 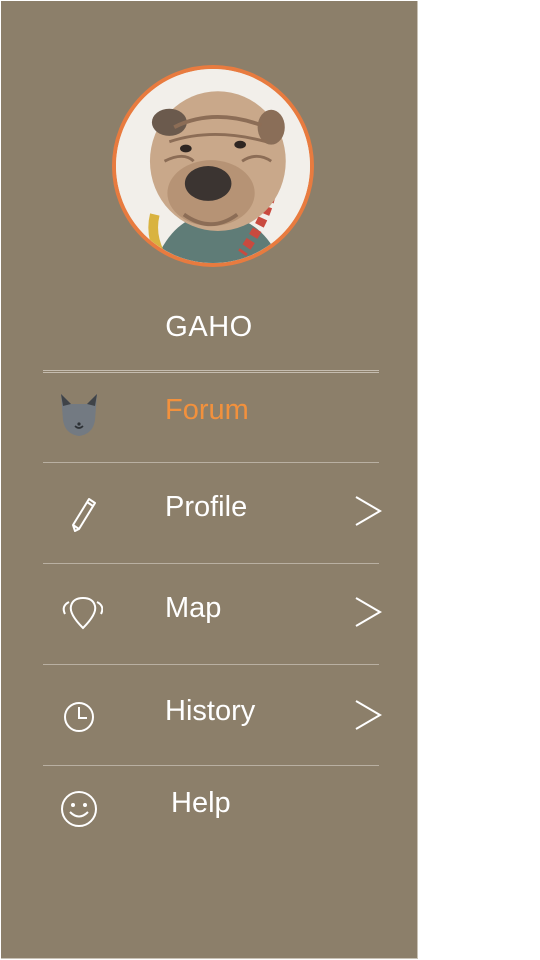 I want to click on menu-label-help: Help, so click(x=201, y=803).